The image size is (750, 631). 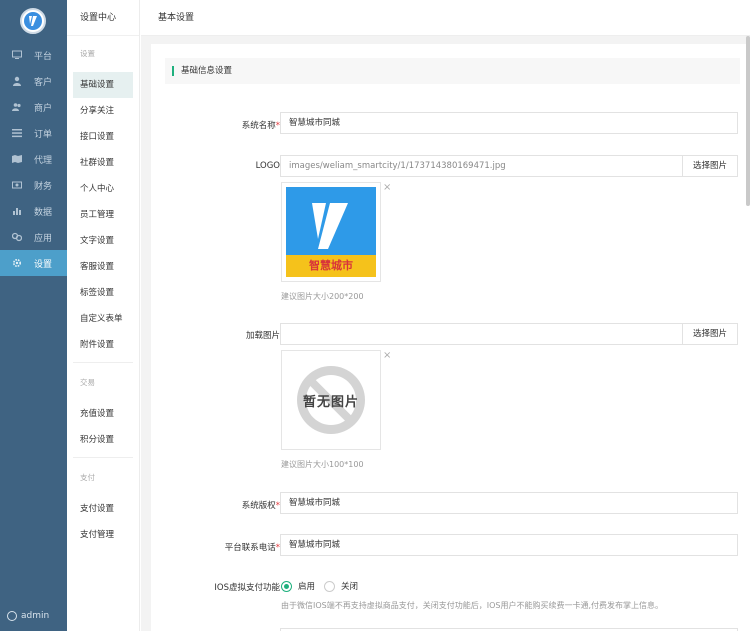 I want to click on current-user-name: admin, so click(x=35, y=616).